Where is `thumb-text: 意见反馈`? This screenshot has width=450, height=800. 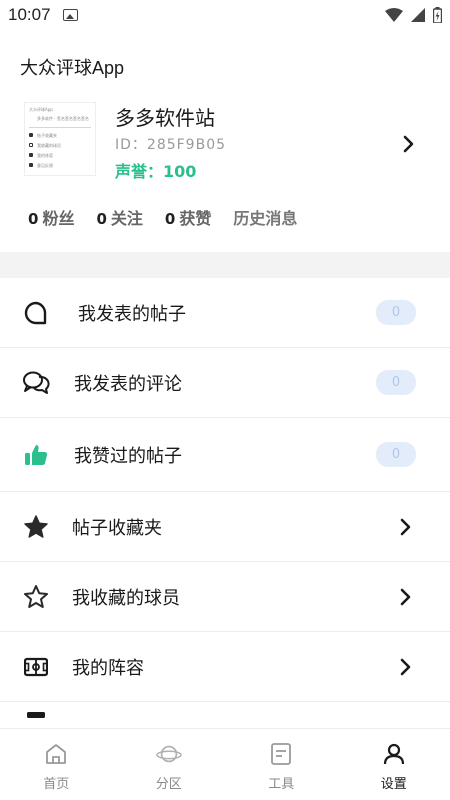
thumb-text: 意见反馈 is located at coordinates (45, 165).